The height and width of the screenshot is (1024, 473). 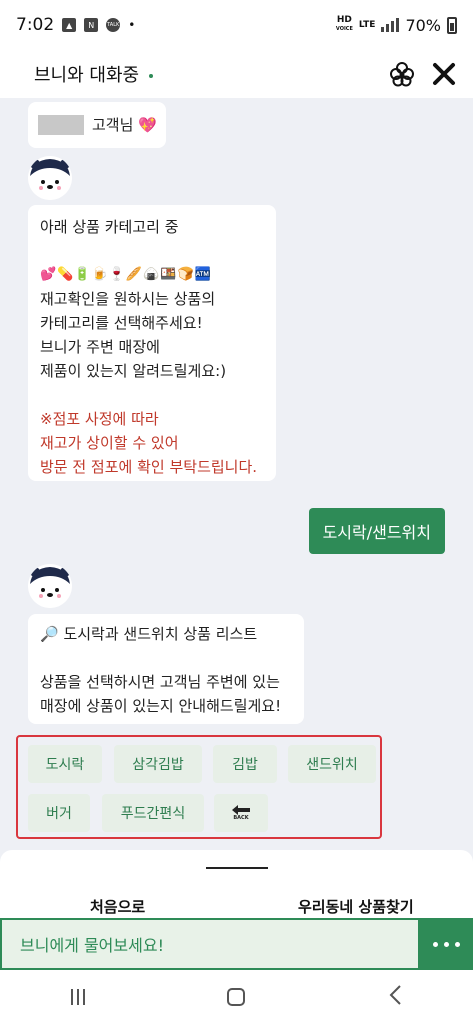 What do you see at coordinates (210, 944) in the screenshot?
I see `message-input: 브니에게 물어보세요!` at bounding box center [210, 944].